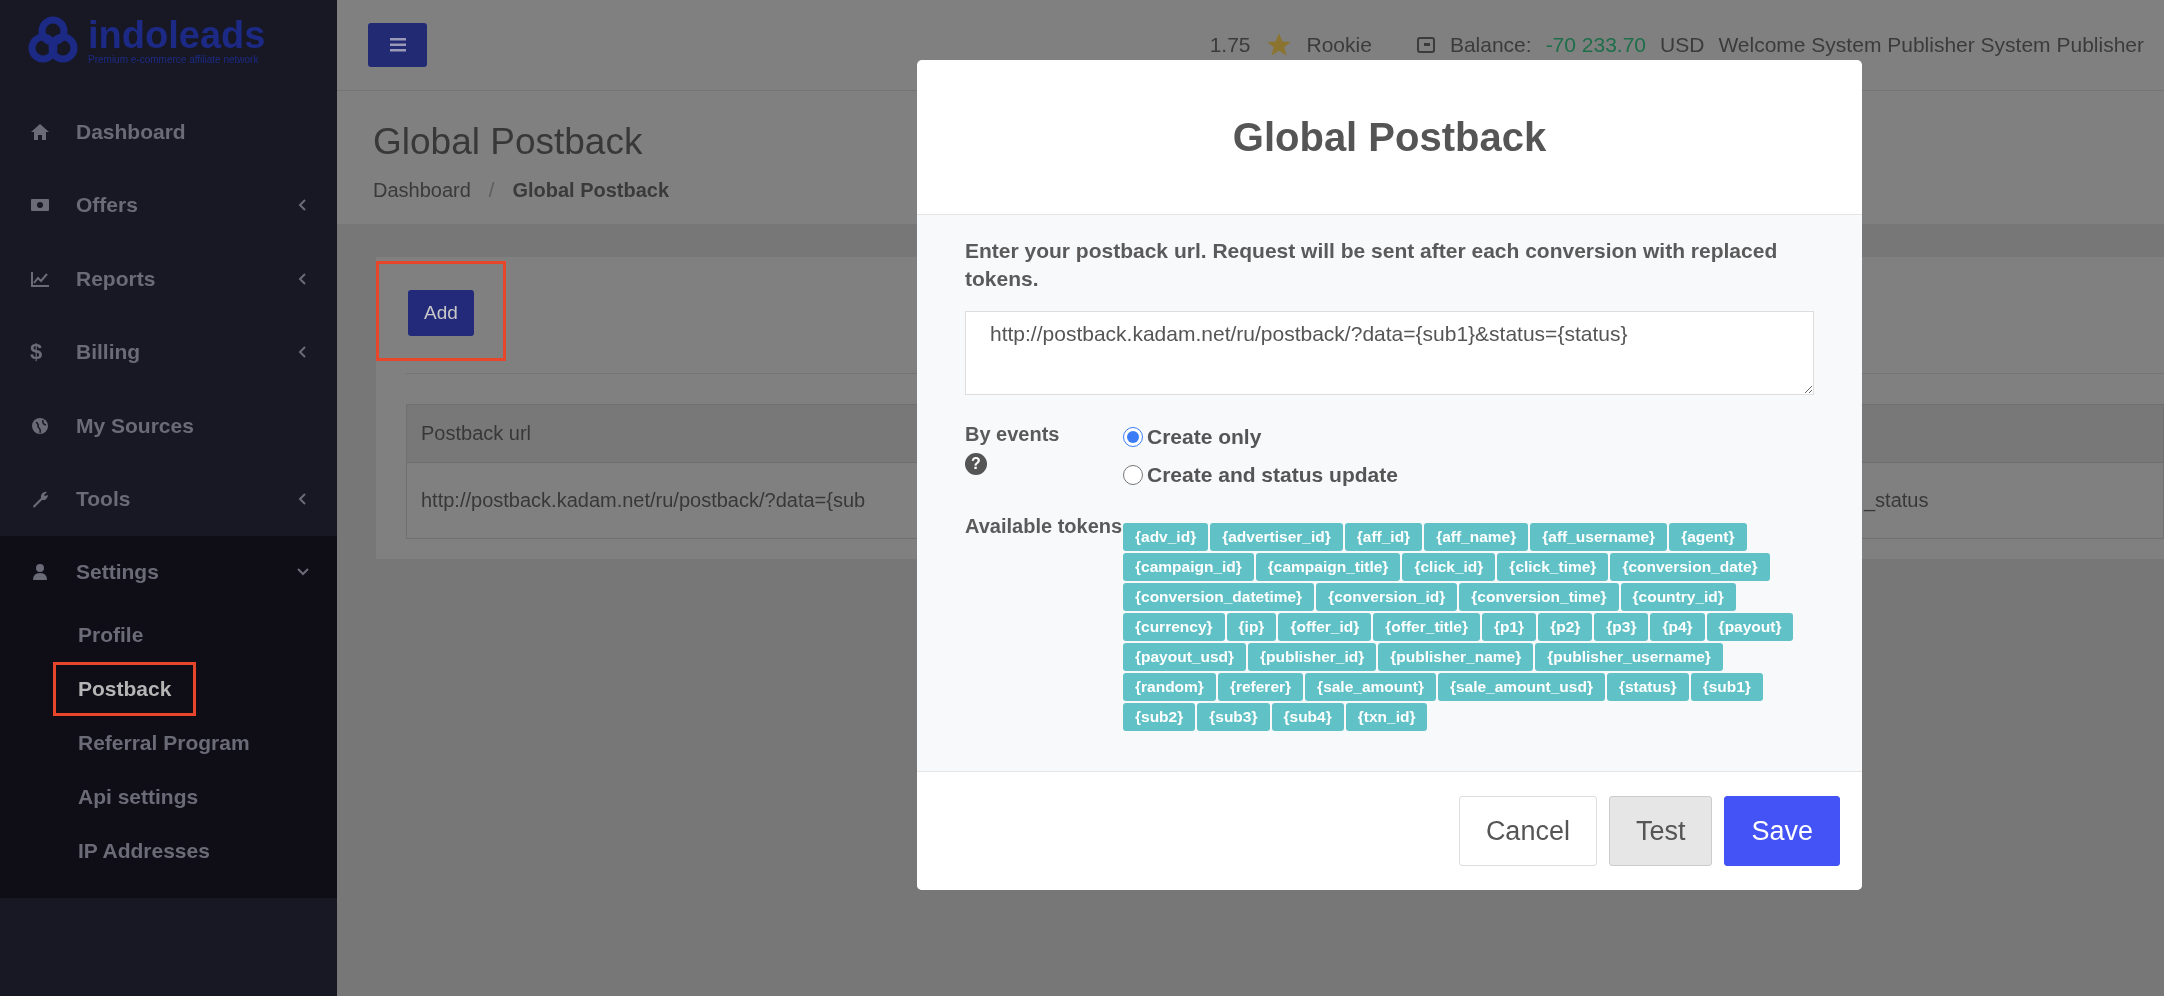 The width and height of the screenshot is (2164, 996). What do you see at coordinates (111, 635) in the screenshot?
I see `submenu-item: Profile` at bounding box center [111, 635].